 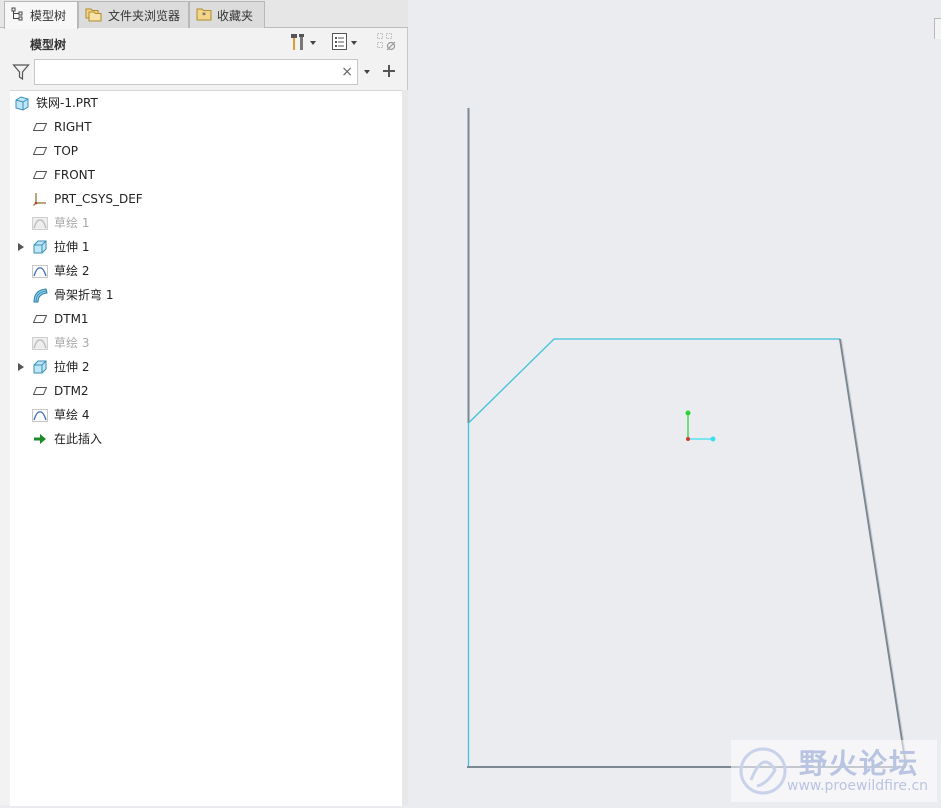 I want to click on filter-row: ×, so click(x=204, y=72).